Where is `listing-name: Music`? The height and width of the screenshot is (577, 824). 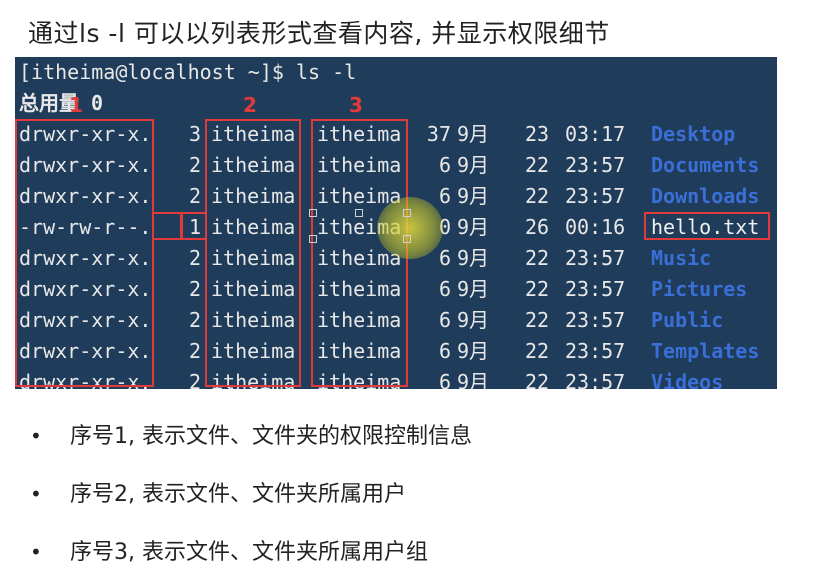
listing-name: Music is located at coordinates (681, 258).